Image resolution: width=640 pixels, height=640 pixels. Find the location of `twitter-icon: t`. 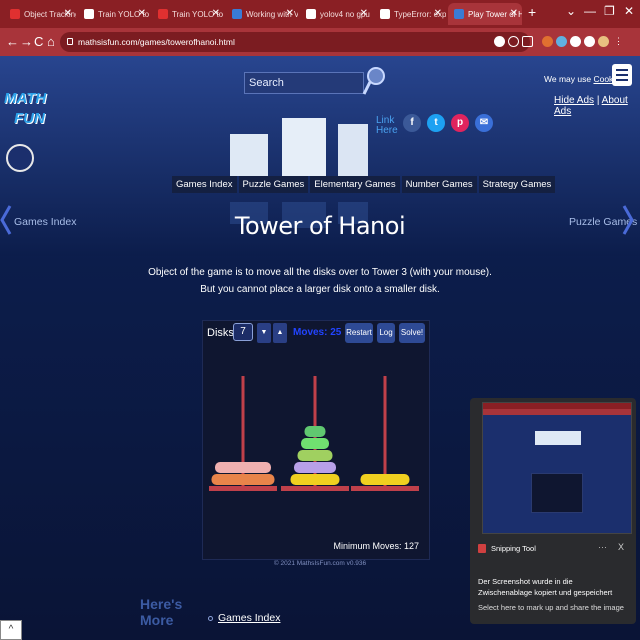

twitter-icon: t is located at coordinates (436, 123).